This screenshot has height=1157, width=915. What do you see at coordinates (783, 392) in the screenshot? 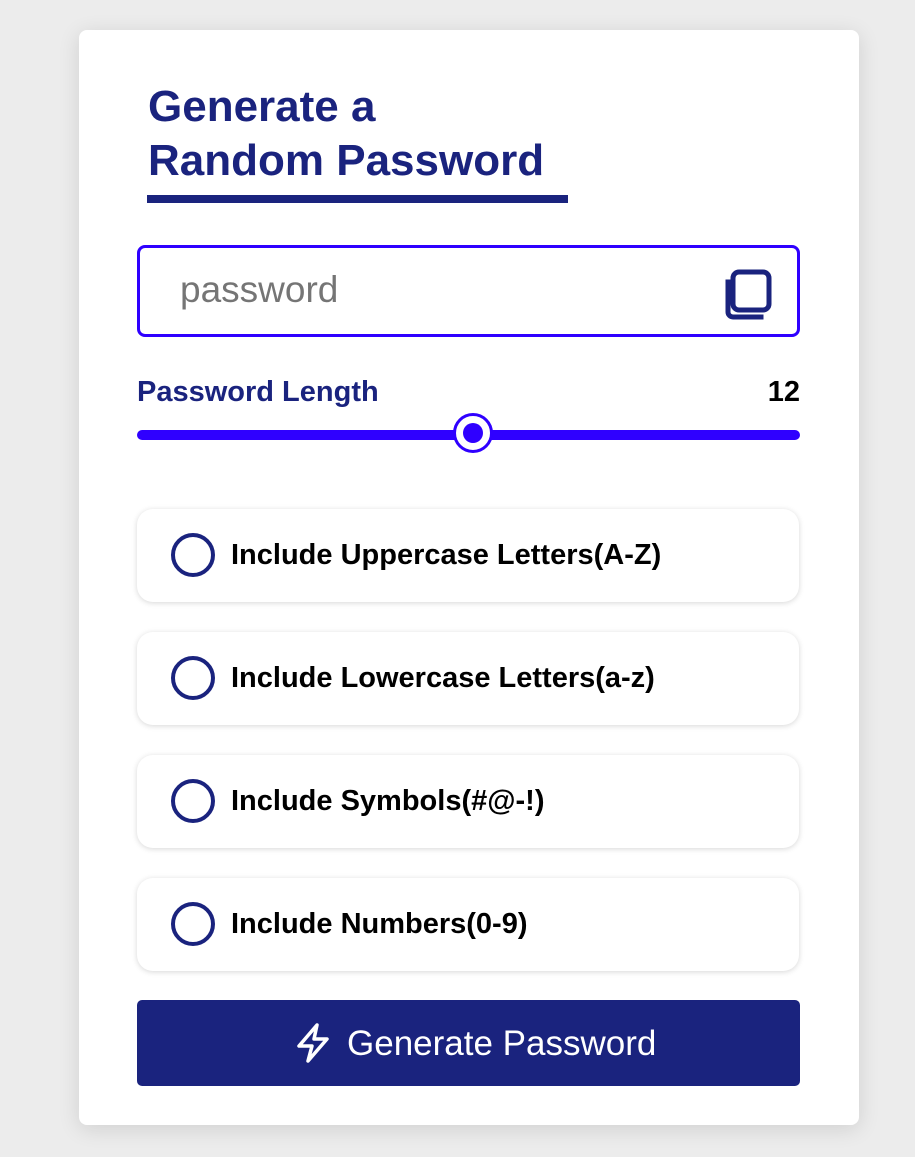
I see `password-length-value: 12` at bounding box center [783, 392].